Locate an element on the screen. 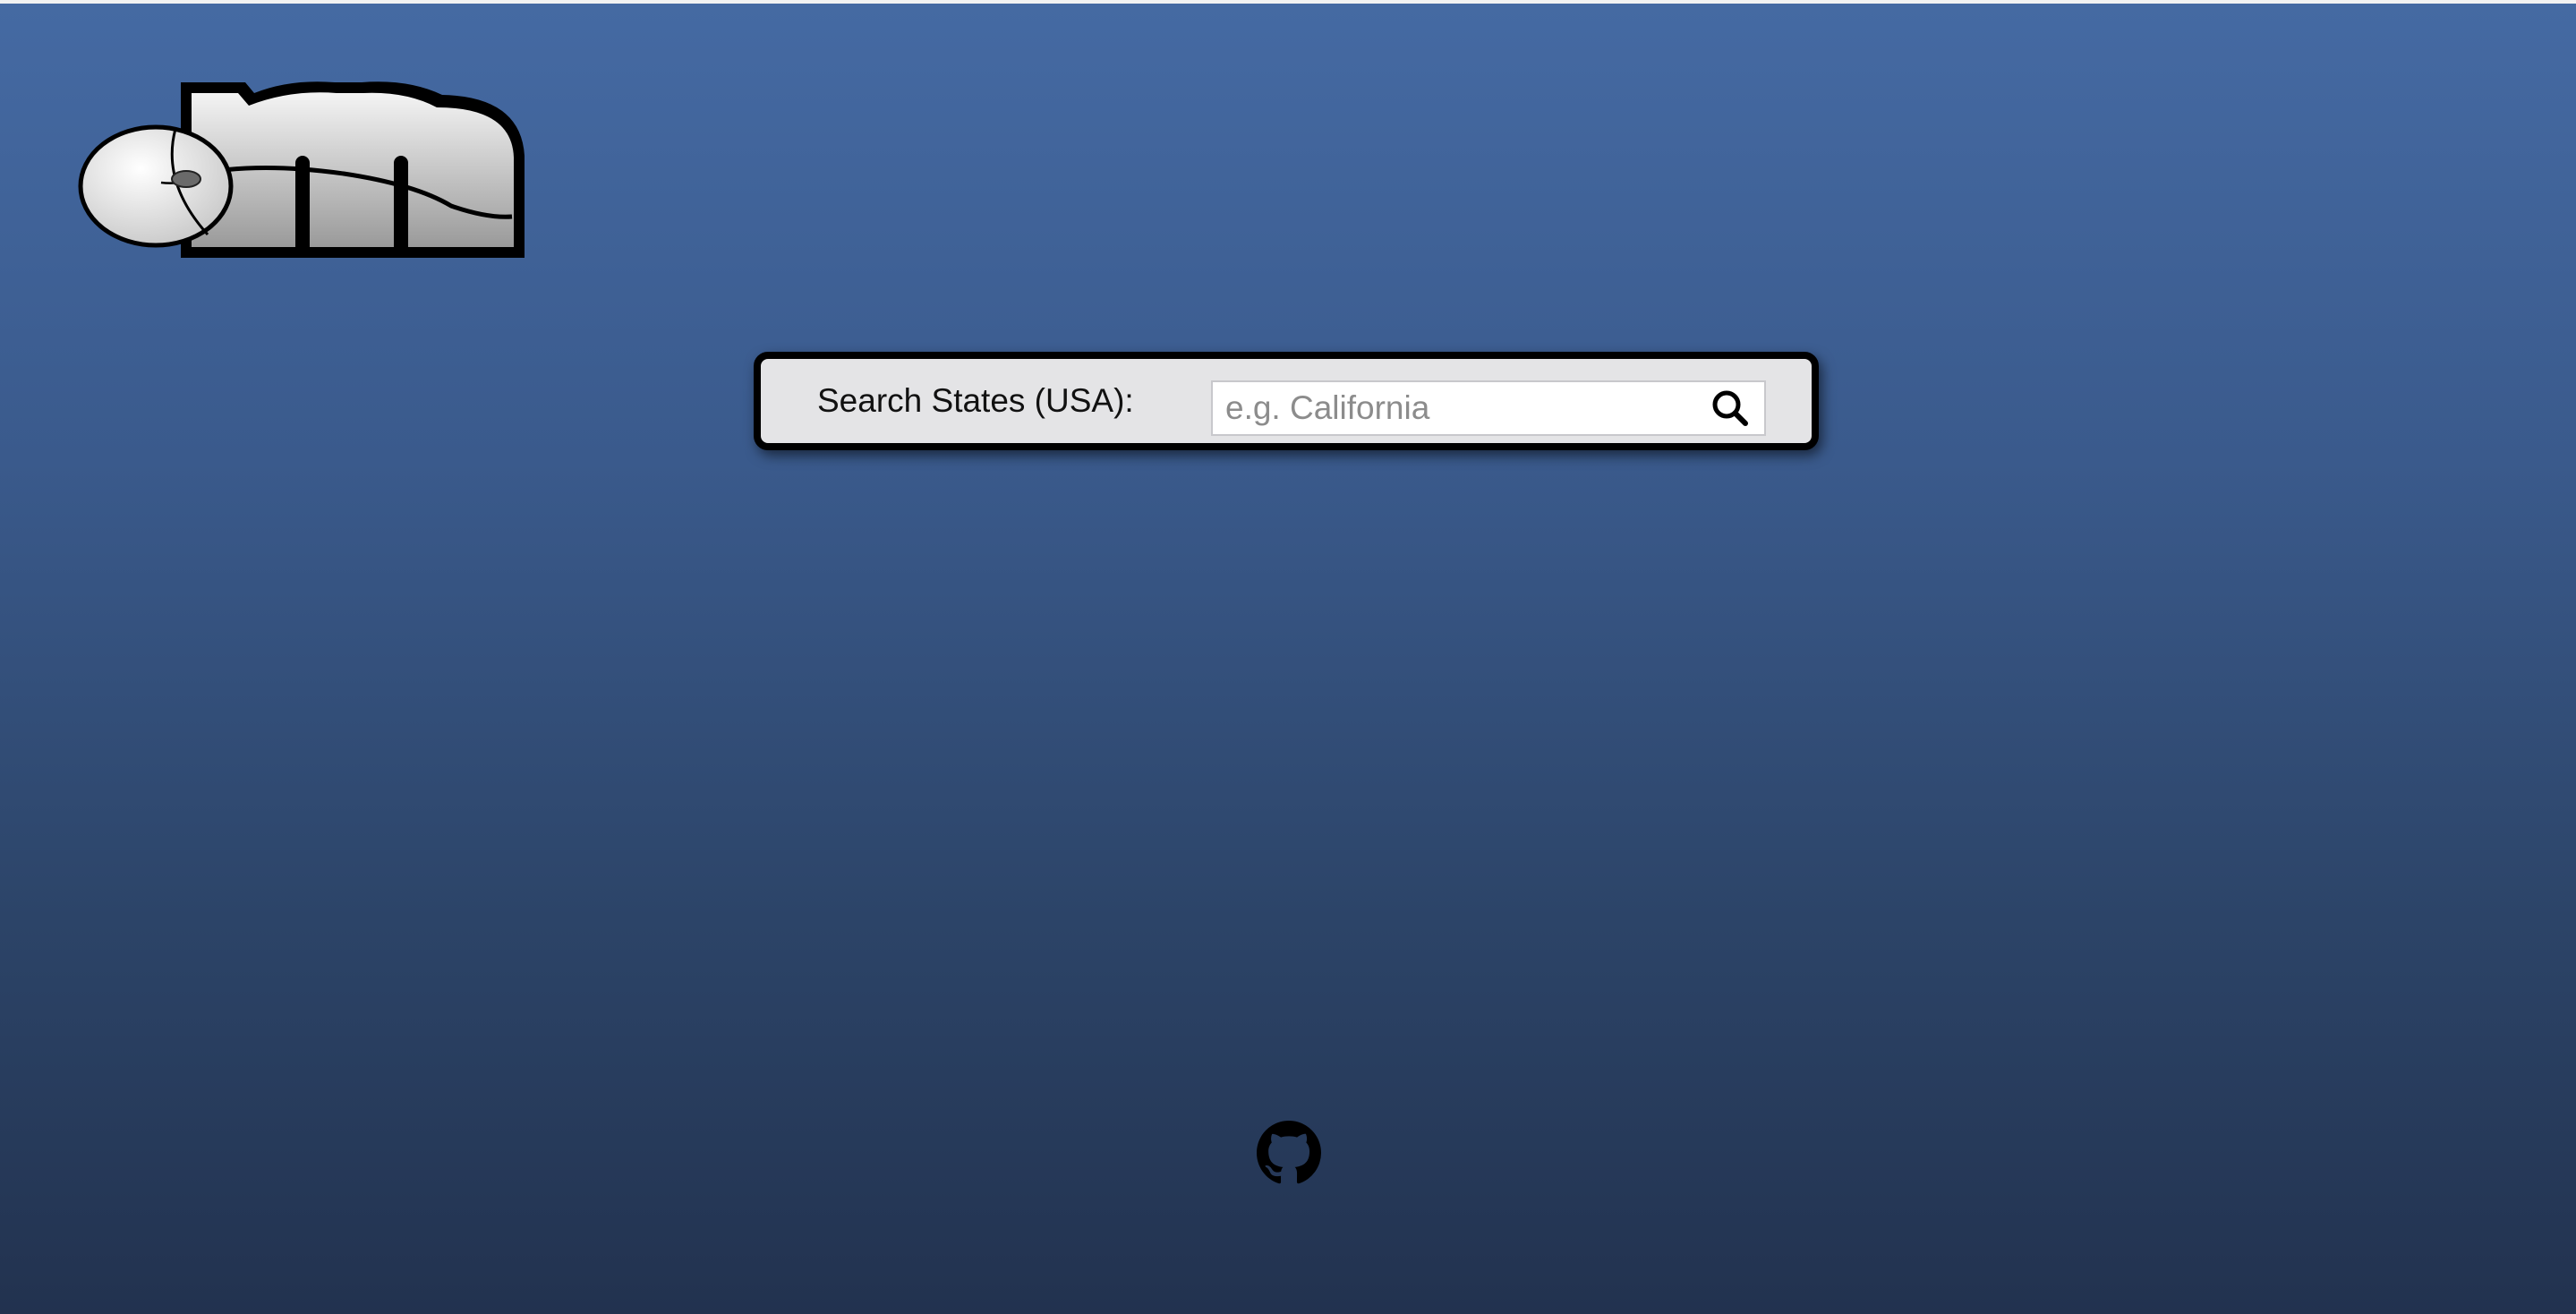 The image size is (2576, 1314). top-border is located at coordinates (1288, 2).